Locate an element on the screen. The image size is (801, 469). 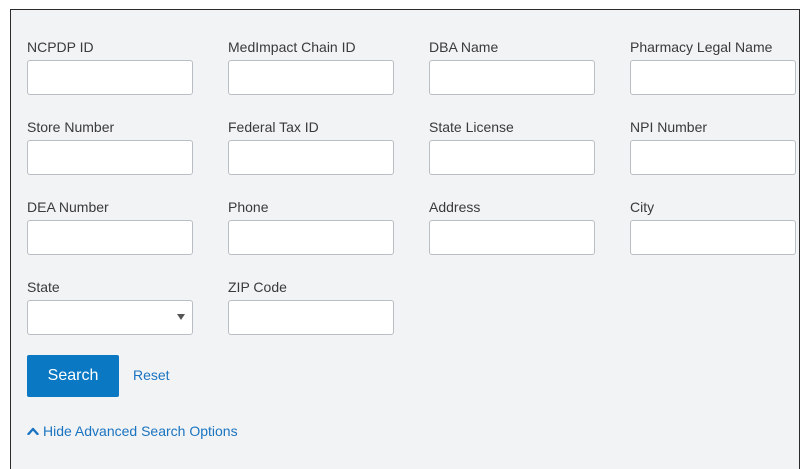
field-federal-tax-id: Federal Tax ID is located at coordinates (311, 146).